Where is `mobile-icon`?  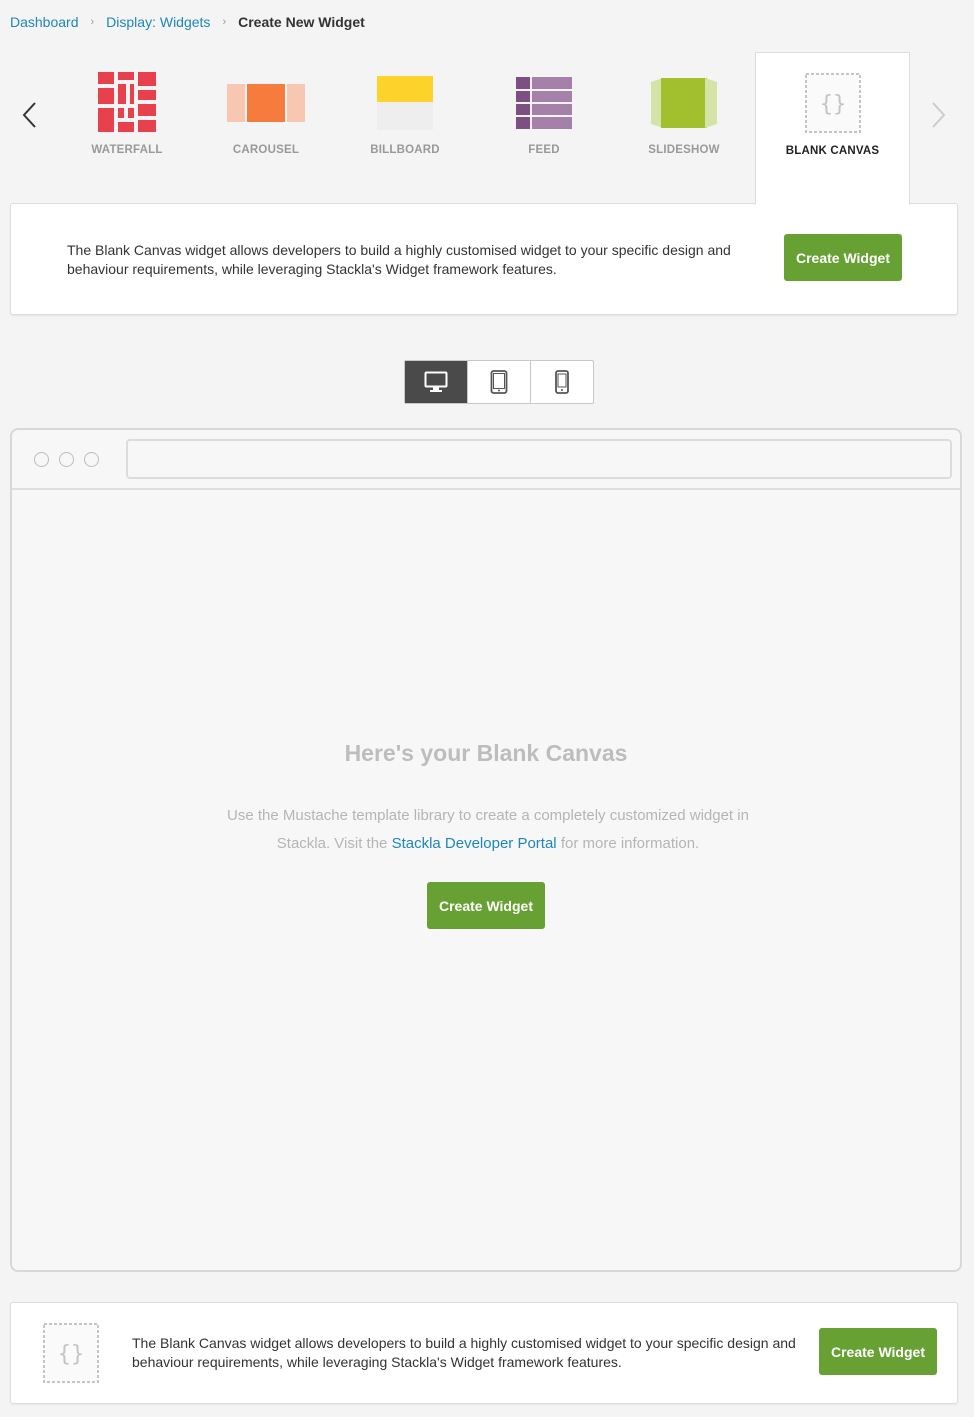 mobile-icon is located at coordinates (562, 382).